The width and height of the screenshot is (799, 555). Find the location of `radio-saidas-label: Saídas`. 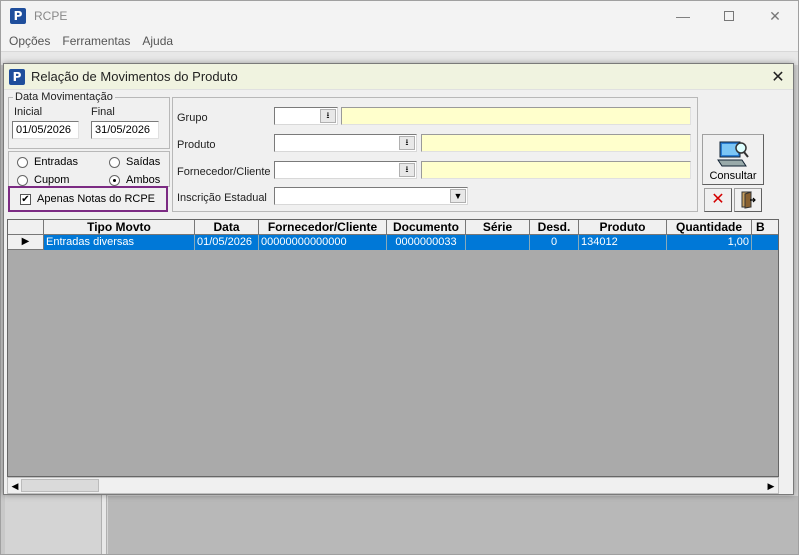

radio-saidas-label: Saídas is located at coordinates (143, 162).